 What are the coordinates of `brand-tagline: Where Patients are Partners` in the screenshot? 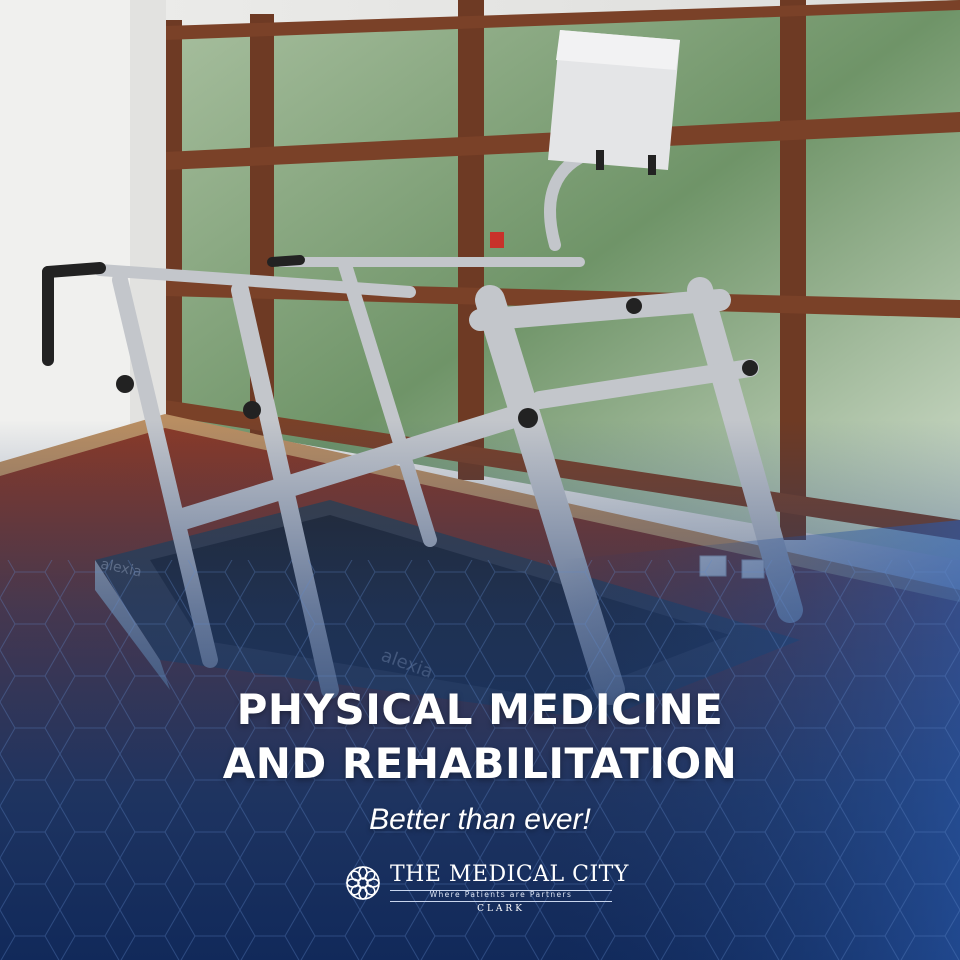 It's located at (501, 894).